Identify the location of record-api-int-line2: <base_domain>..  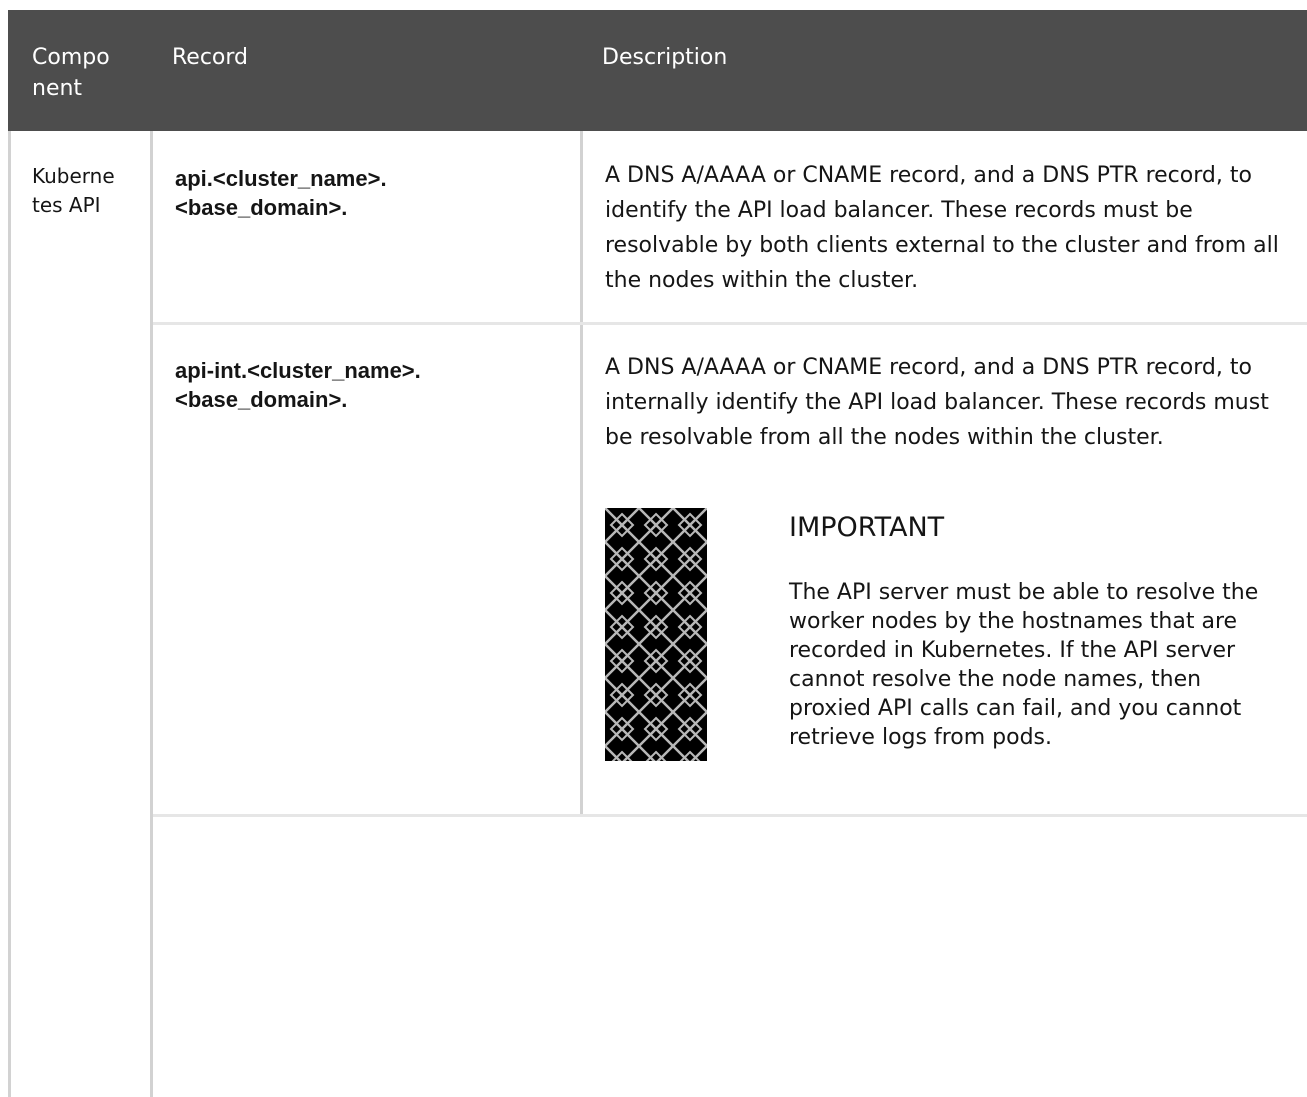
(261, 399).